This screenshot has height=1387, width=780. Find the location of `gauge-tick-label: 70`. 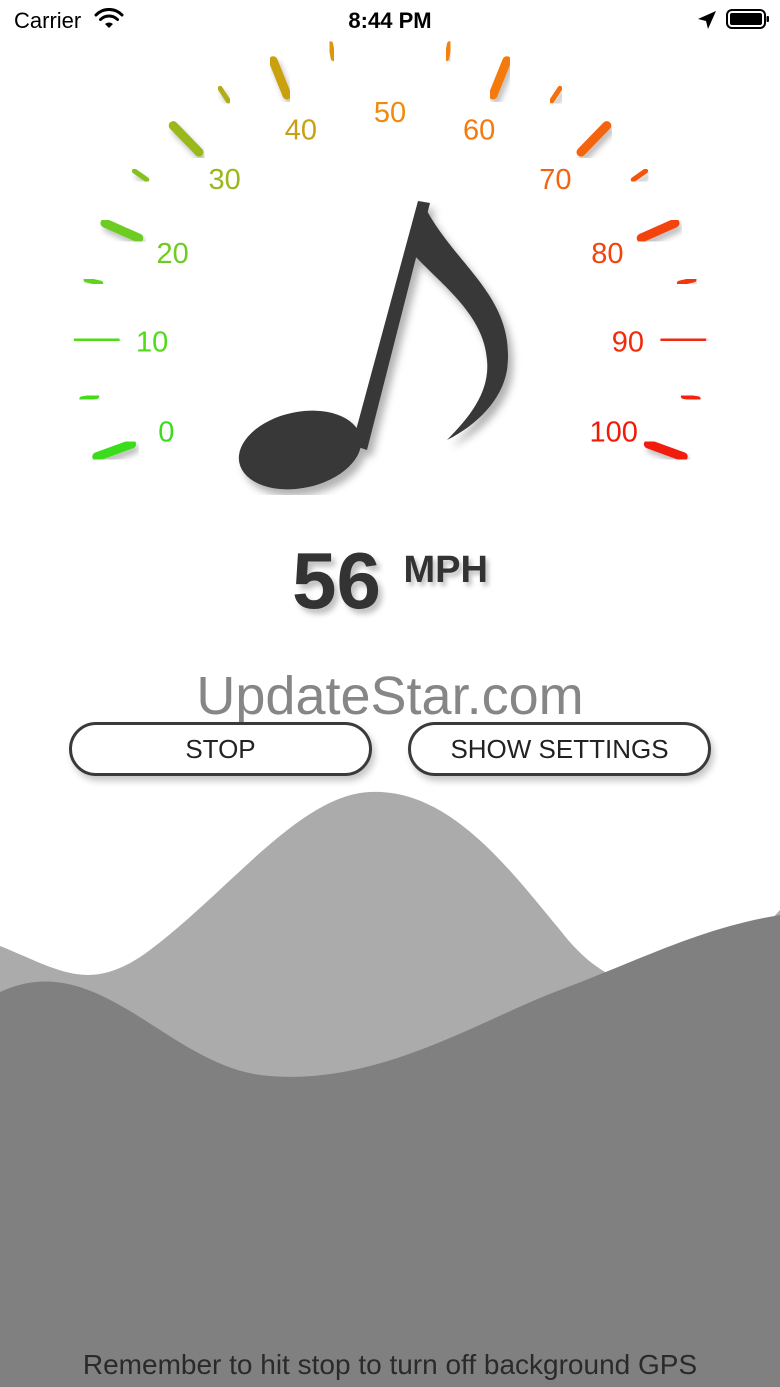

gauge-tick-label: 70 is located at coordinates (555, 180).